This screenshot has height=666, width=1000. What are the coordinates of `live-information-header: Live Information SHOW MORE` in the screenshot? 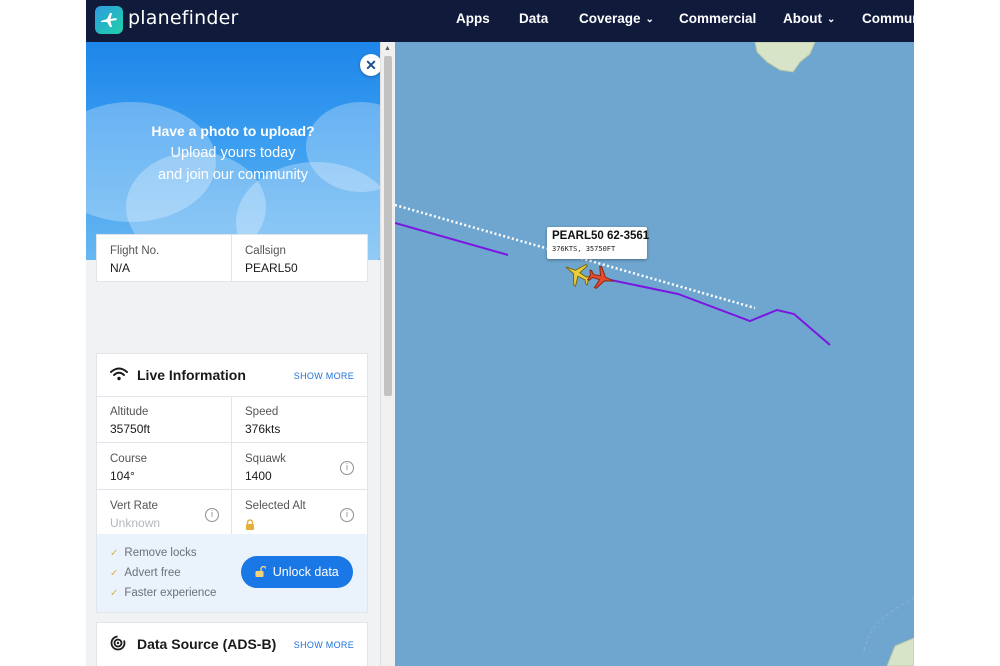 It's located at (232, 375).